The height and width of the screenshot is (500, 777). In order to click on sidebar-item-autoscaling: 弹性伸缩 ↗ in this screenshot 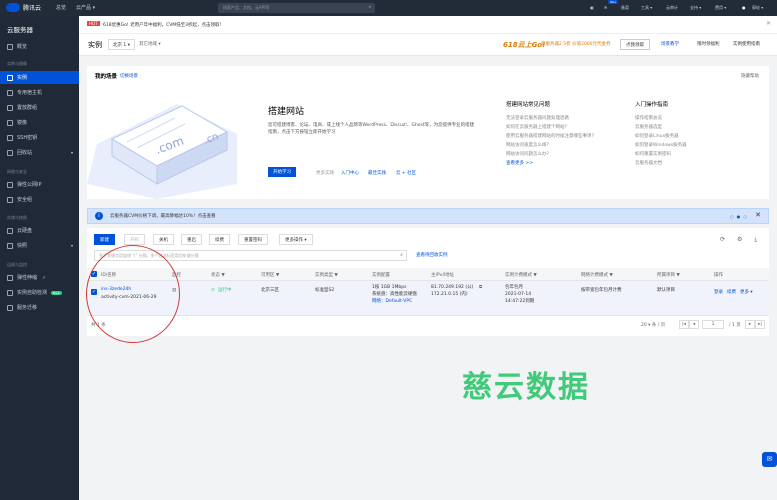, I will do `click(39, 277)`.